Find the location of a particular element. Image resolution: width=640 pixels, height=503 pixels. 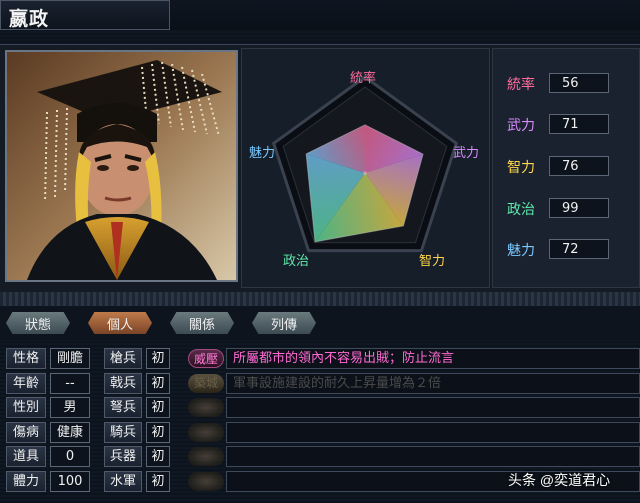

aptitude-label: 戟兵 is located at coordinates (123, 383).